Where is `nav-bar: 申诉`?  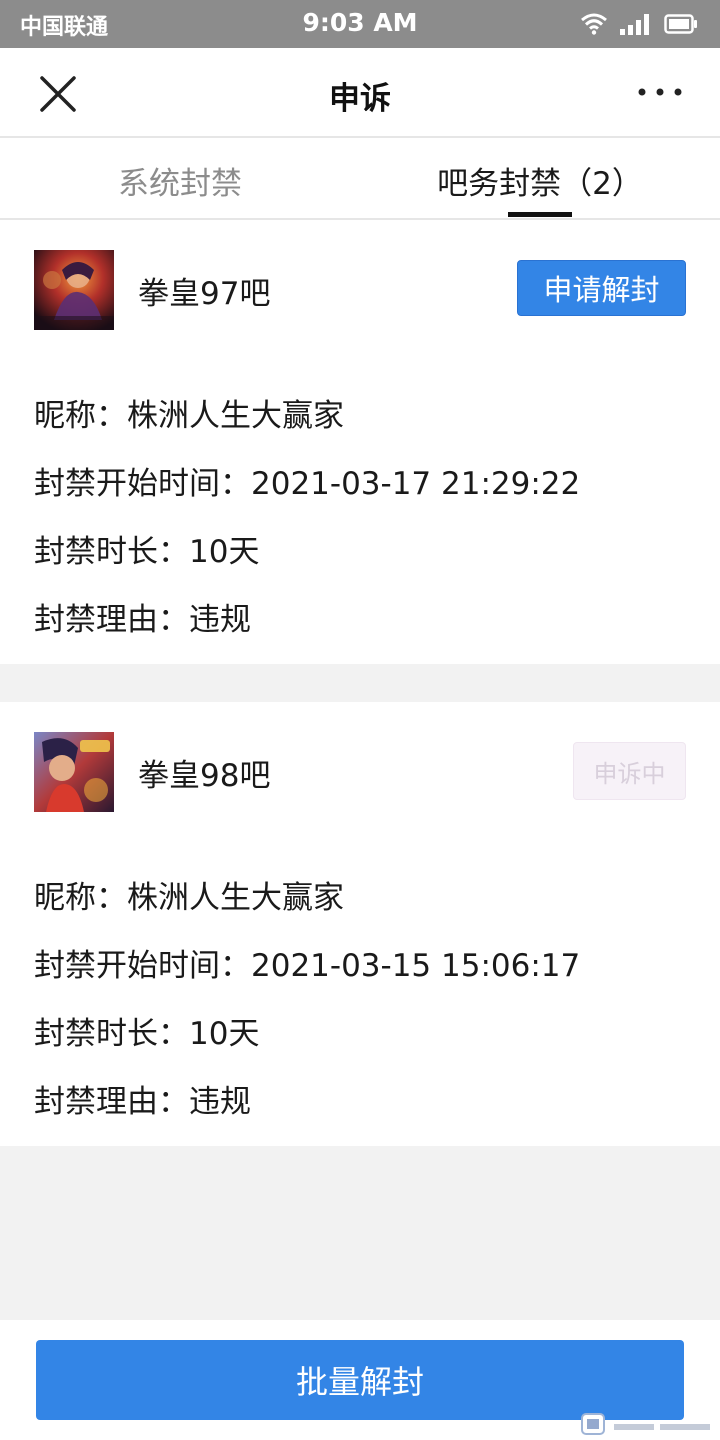 nav-bar: 申诉 is located at coordinates (360, 93).